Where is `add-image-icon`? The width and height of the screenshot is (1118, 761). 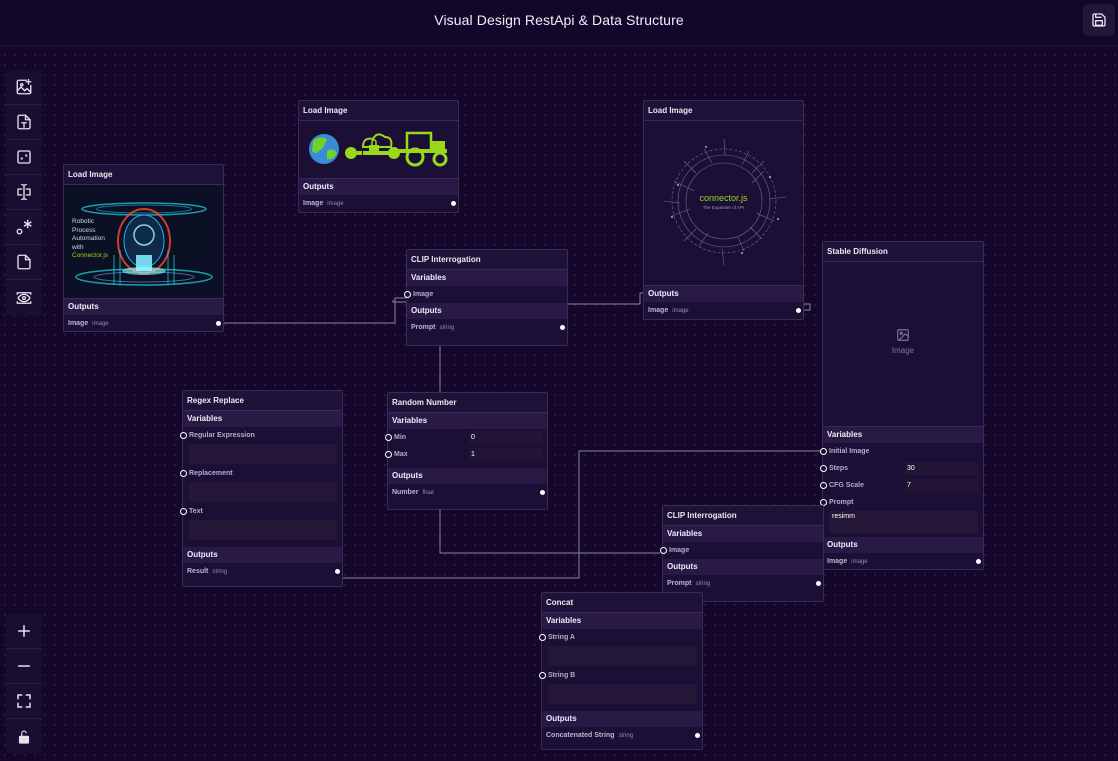 add-image-icon is located at coordinates (24, 86).